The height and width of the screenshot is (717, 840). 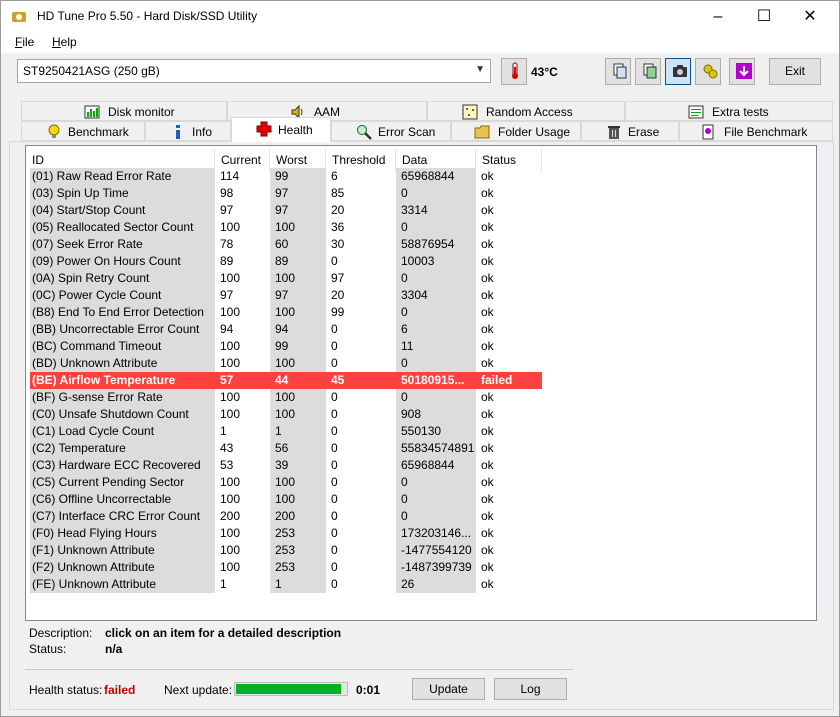 I want to click on tab-folder-usage: Folder Usage, so click(x=516, y=131).